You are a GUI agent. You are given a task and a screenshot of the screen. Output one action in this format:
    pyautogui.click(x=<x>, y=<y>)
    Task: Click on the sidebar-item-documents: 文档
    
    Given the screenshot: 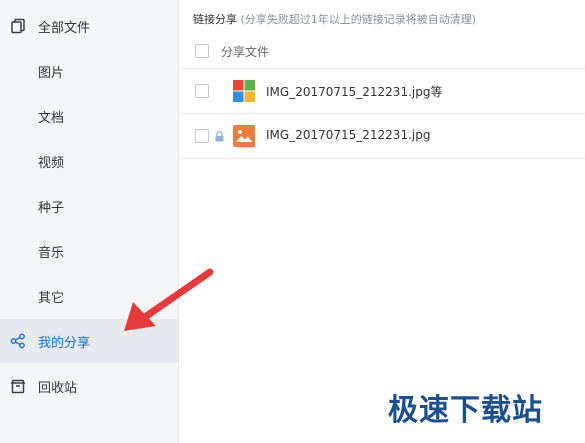 What is the action you would take?
    pyautogui.click(x=89, y=116)
    